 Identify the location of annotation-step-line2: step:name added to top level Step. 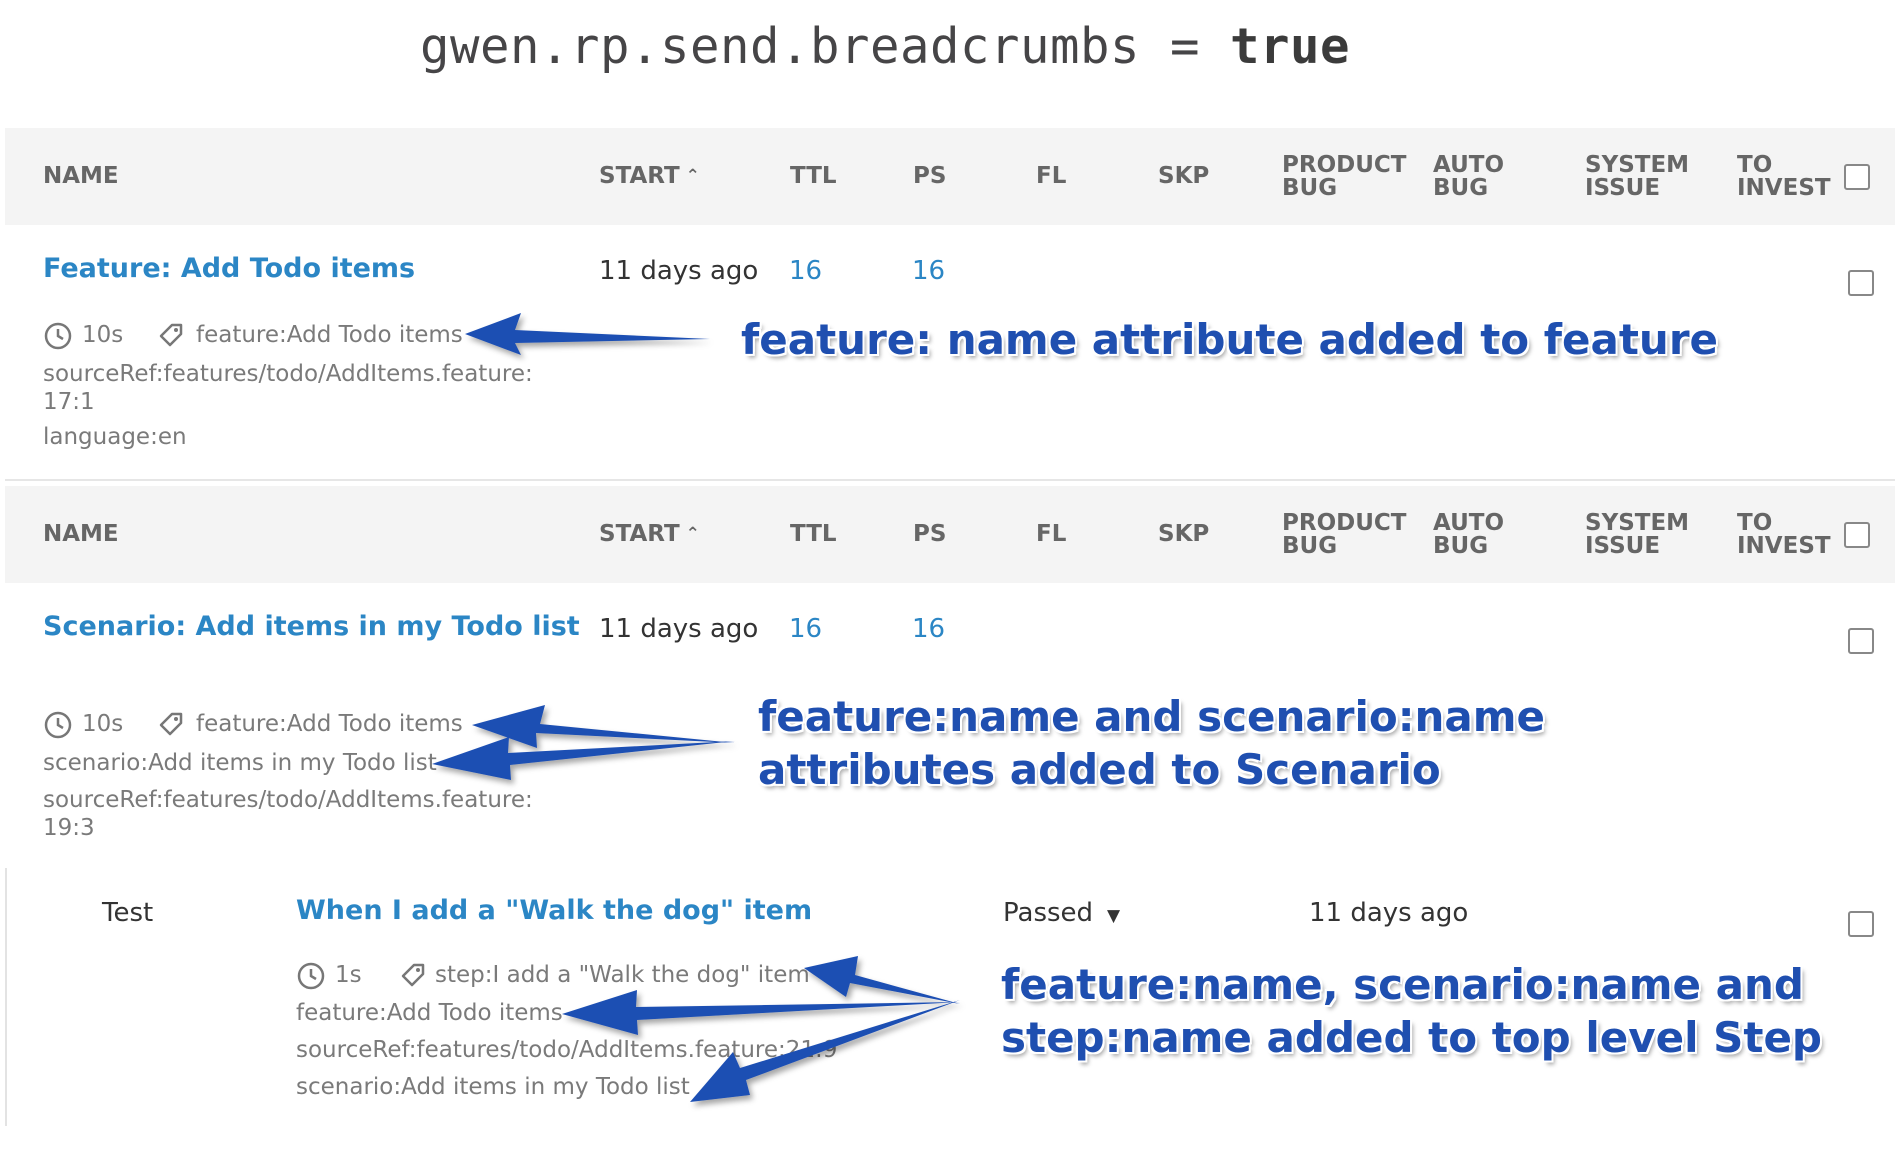
(1411, 1037).